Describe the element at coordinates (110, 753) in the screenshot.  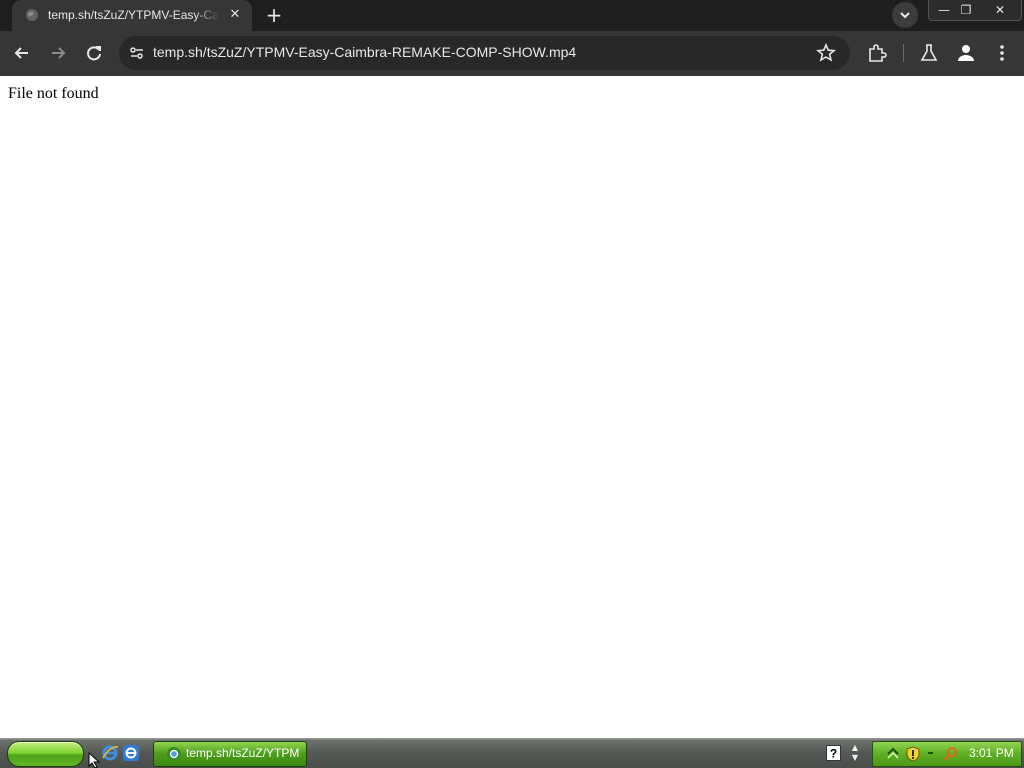
I see `ie-icon` at that location.